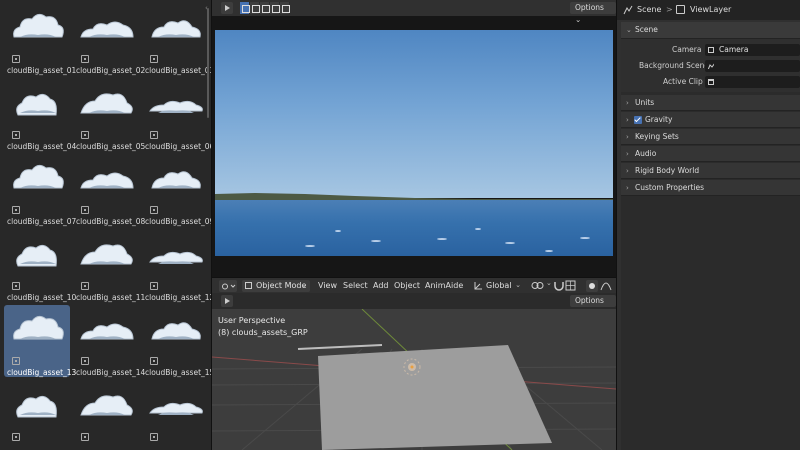 The width and height of the screenshot is (800, 450). Describe the element at coordinates (255, 8) in the screenshot. I see `select-extend-icon` at that location.